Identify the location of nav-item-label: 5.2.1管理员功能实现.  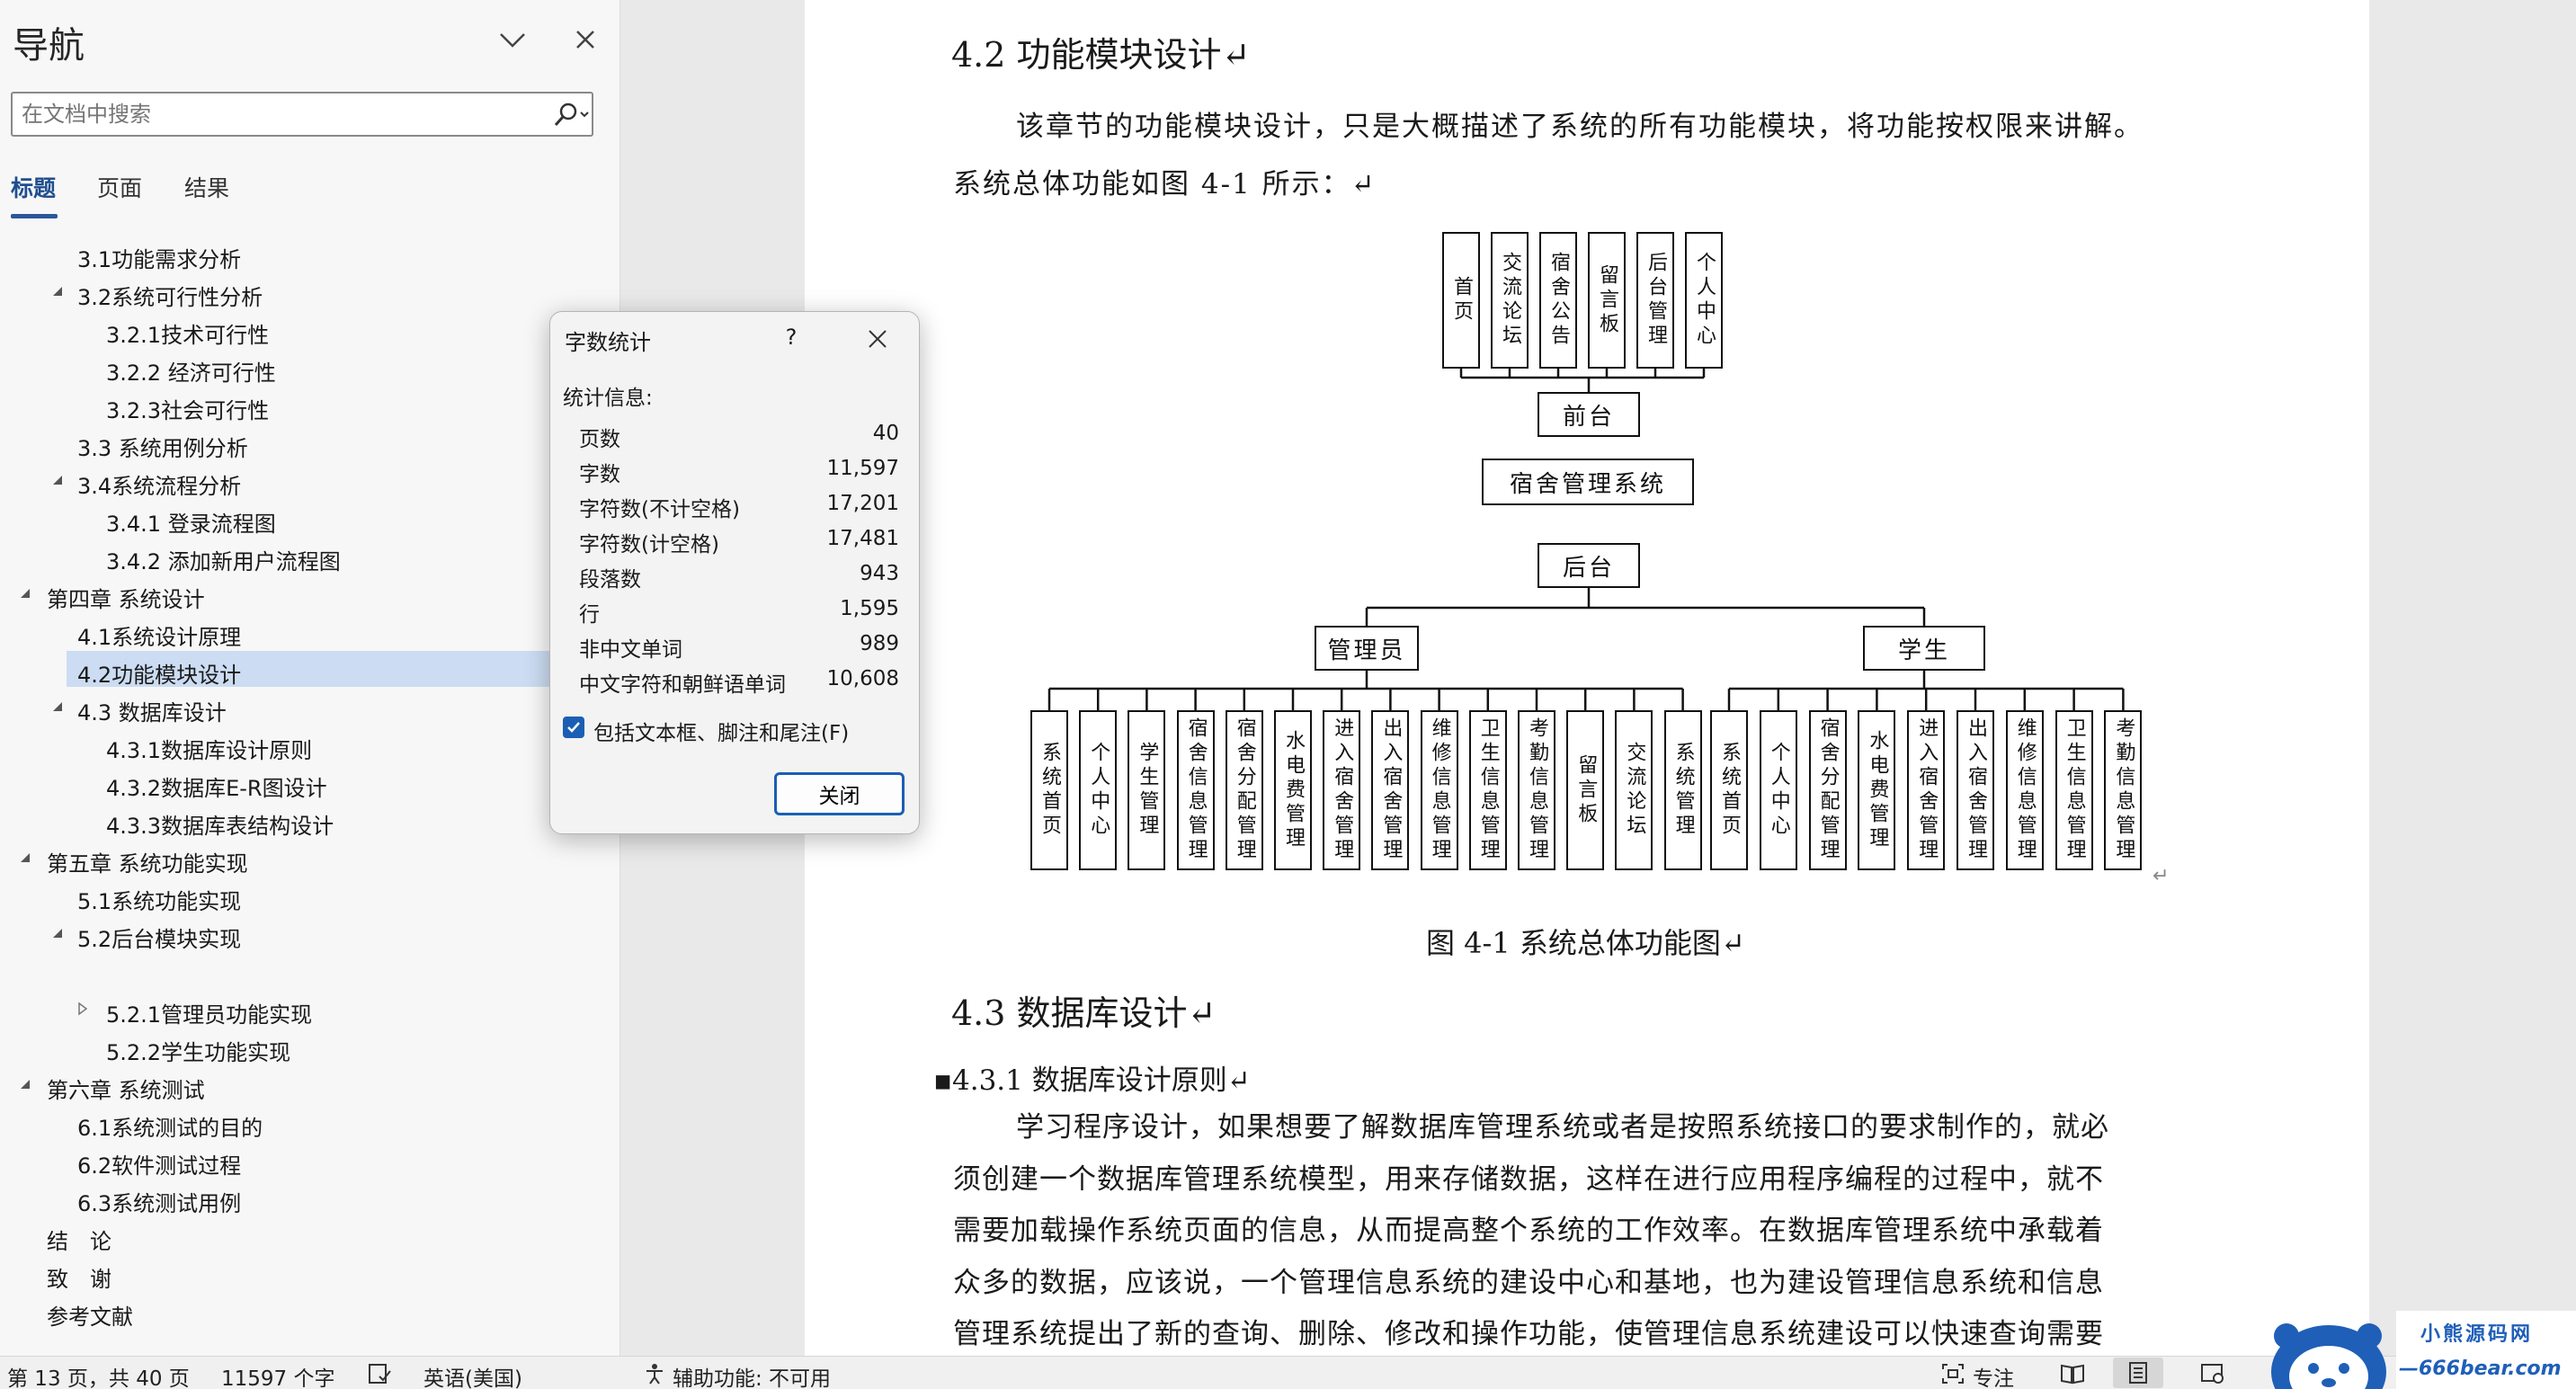
(210, 1015).